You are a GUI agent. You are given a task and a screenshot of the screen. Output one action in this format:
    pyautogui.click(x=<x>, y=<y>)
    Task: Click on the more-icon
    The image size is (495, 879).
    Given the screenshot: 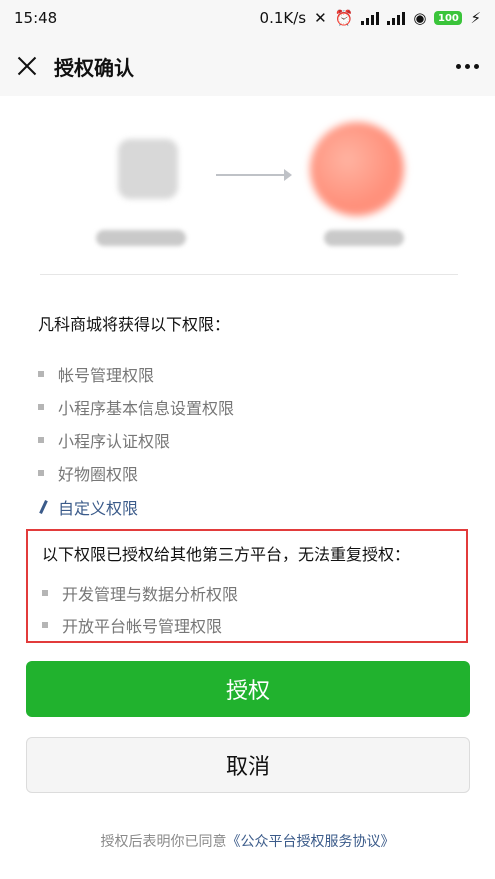 What is the action you would take?
    pyautogui.click(x=467, y=66)
    